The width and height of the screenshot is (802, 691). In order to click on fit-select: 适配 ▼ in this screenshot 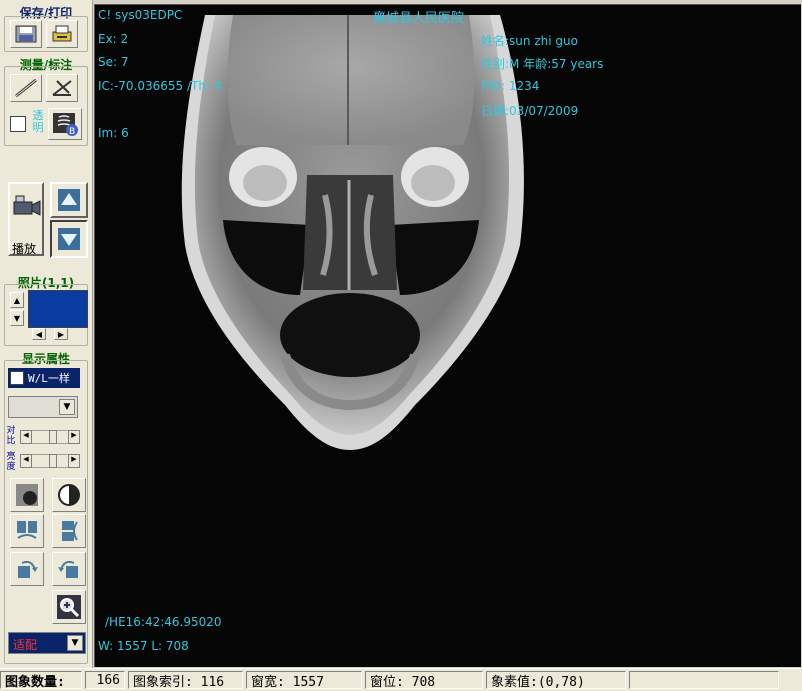, I will do `click(47, 643)`.